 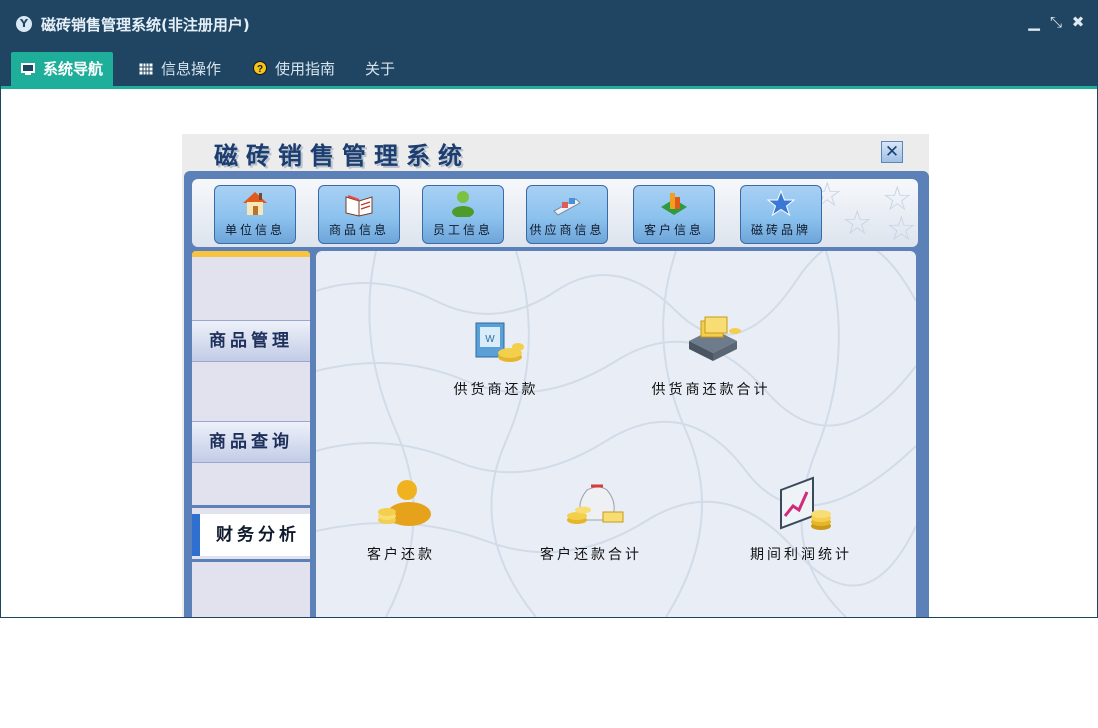 I want to click on menu-item-label: 使用指南, so click(x=305, y=69).